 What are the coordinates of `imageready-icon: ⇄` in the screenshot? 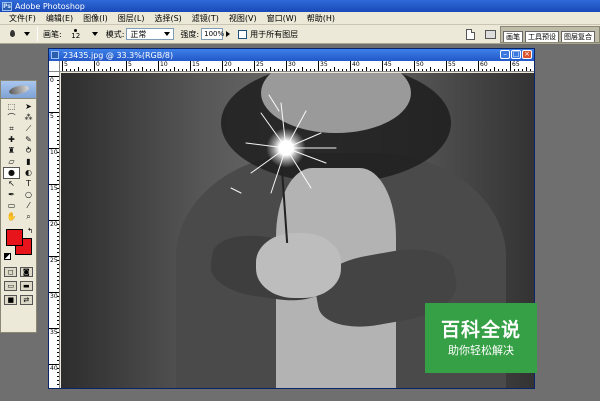 It's located at (26, 300).